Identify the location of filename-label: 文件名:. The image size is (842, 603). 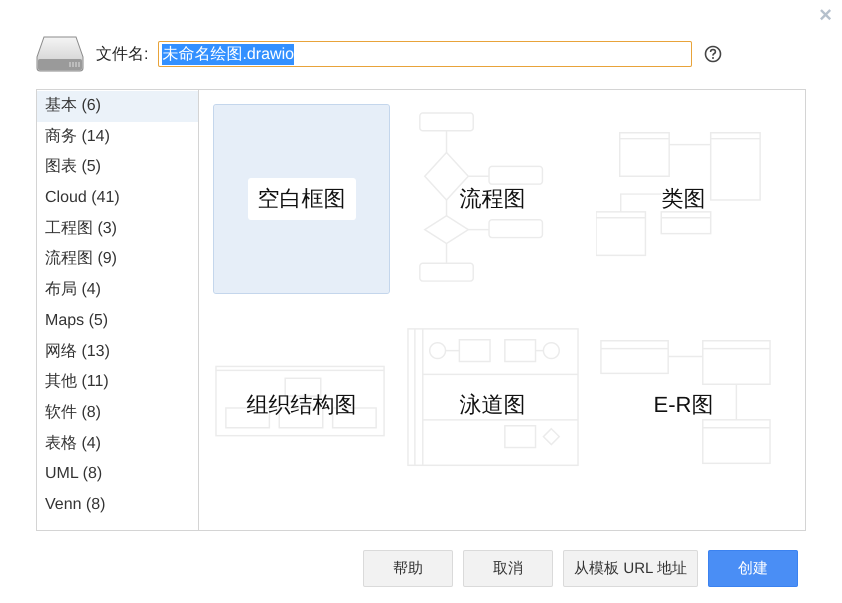
(122, 54).